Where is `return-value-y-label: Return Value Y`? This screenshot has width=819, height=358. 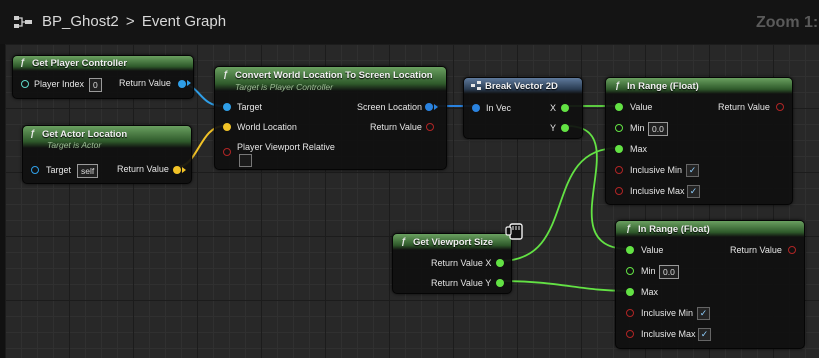
return-value-y-label: Return Value Y is located at coordinates (461, 283).